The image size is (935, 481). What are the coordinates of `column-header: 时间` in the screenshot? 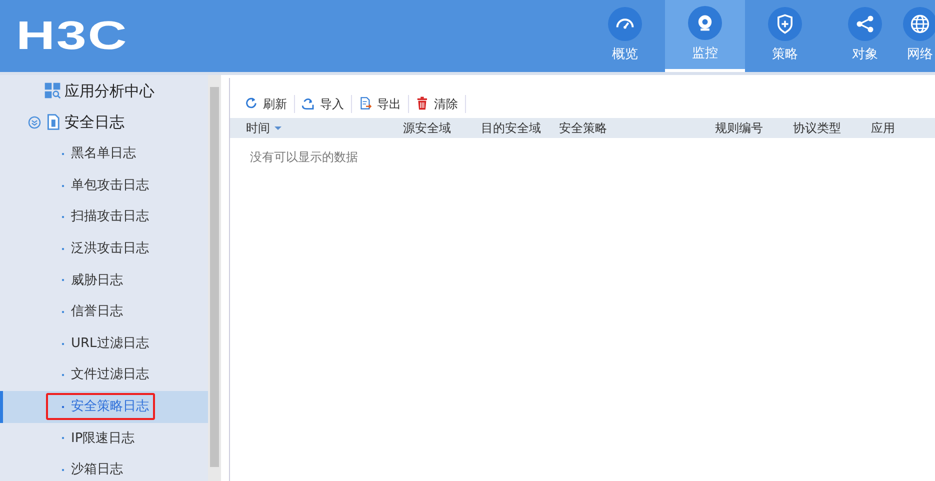 It's located at (308, 128).